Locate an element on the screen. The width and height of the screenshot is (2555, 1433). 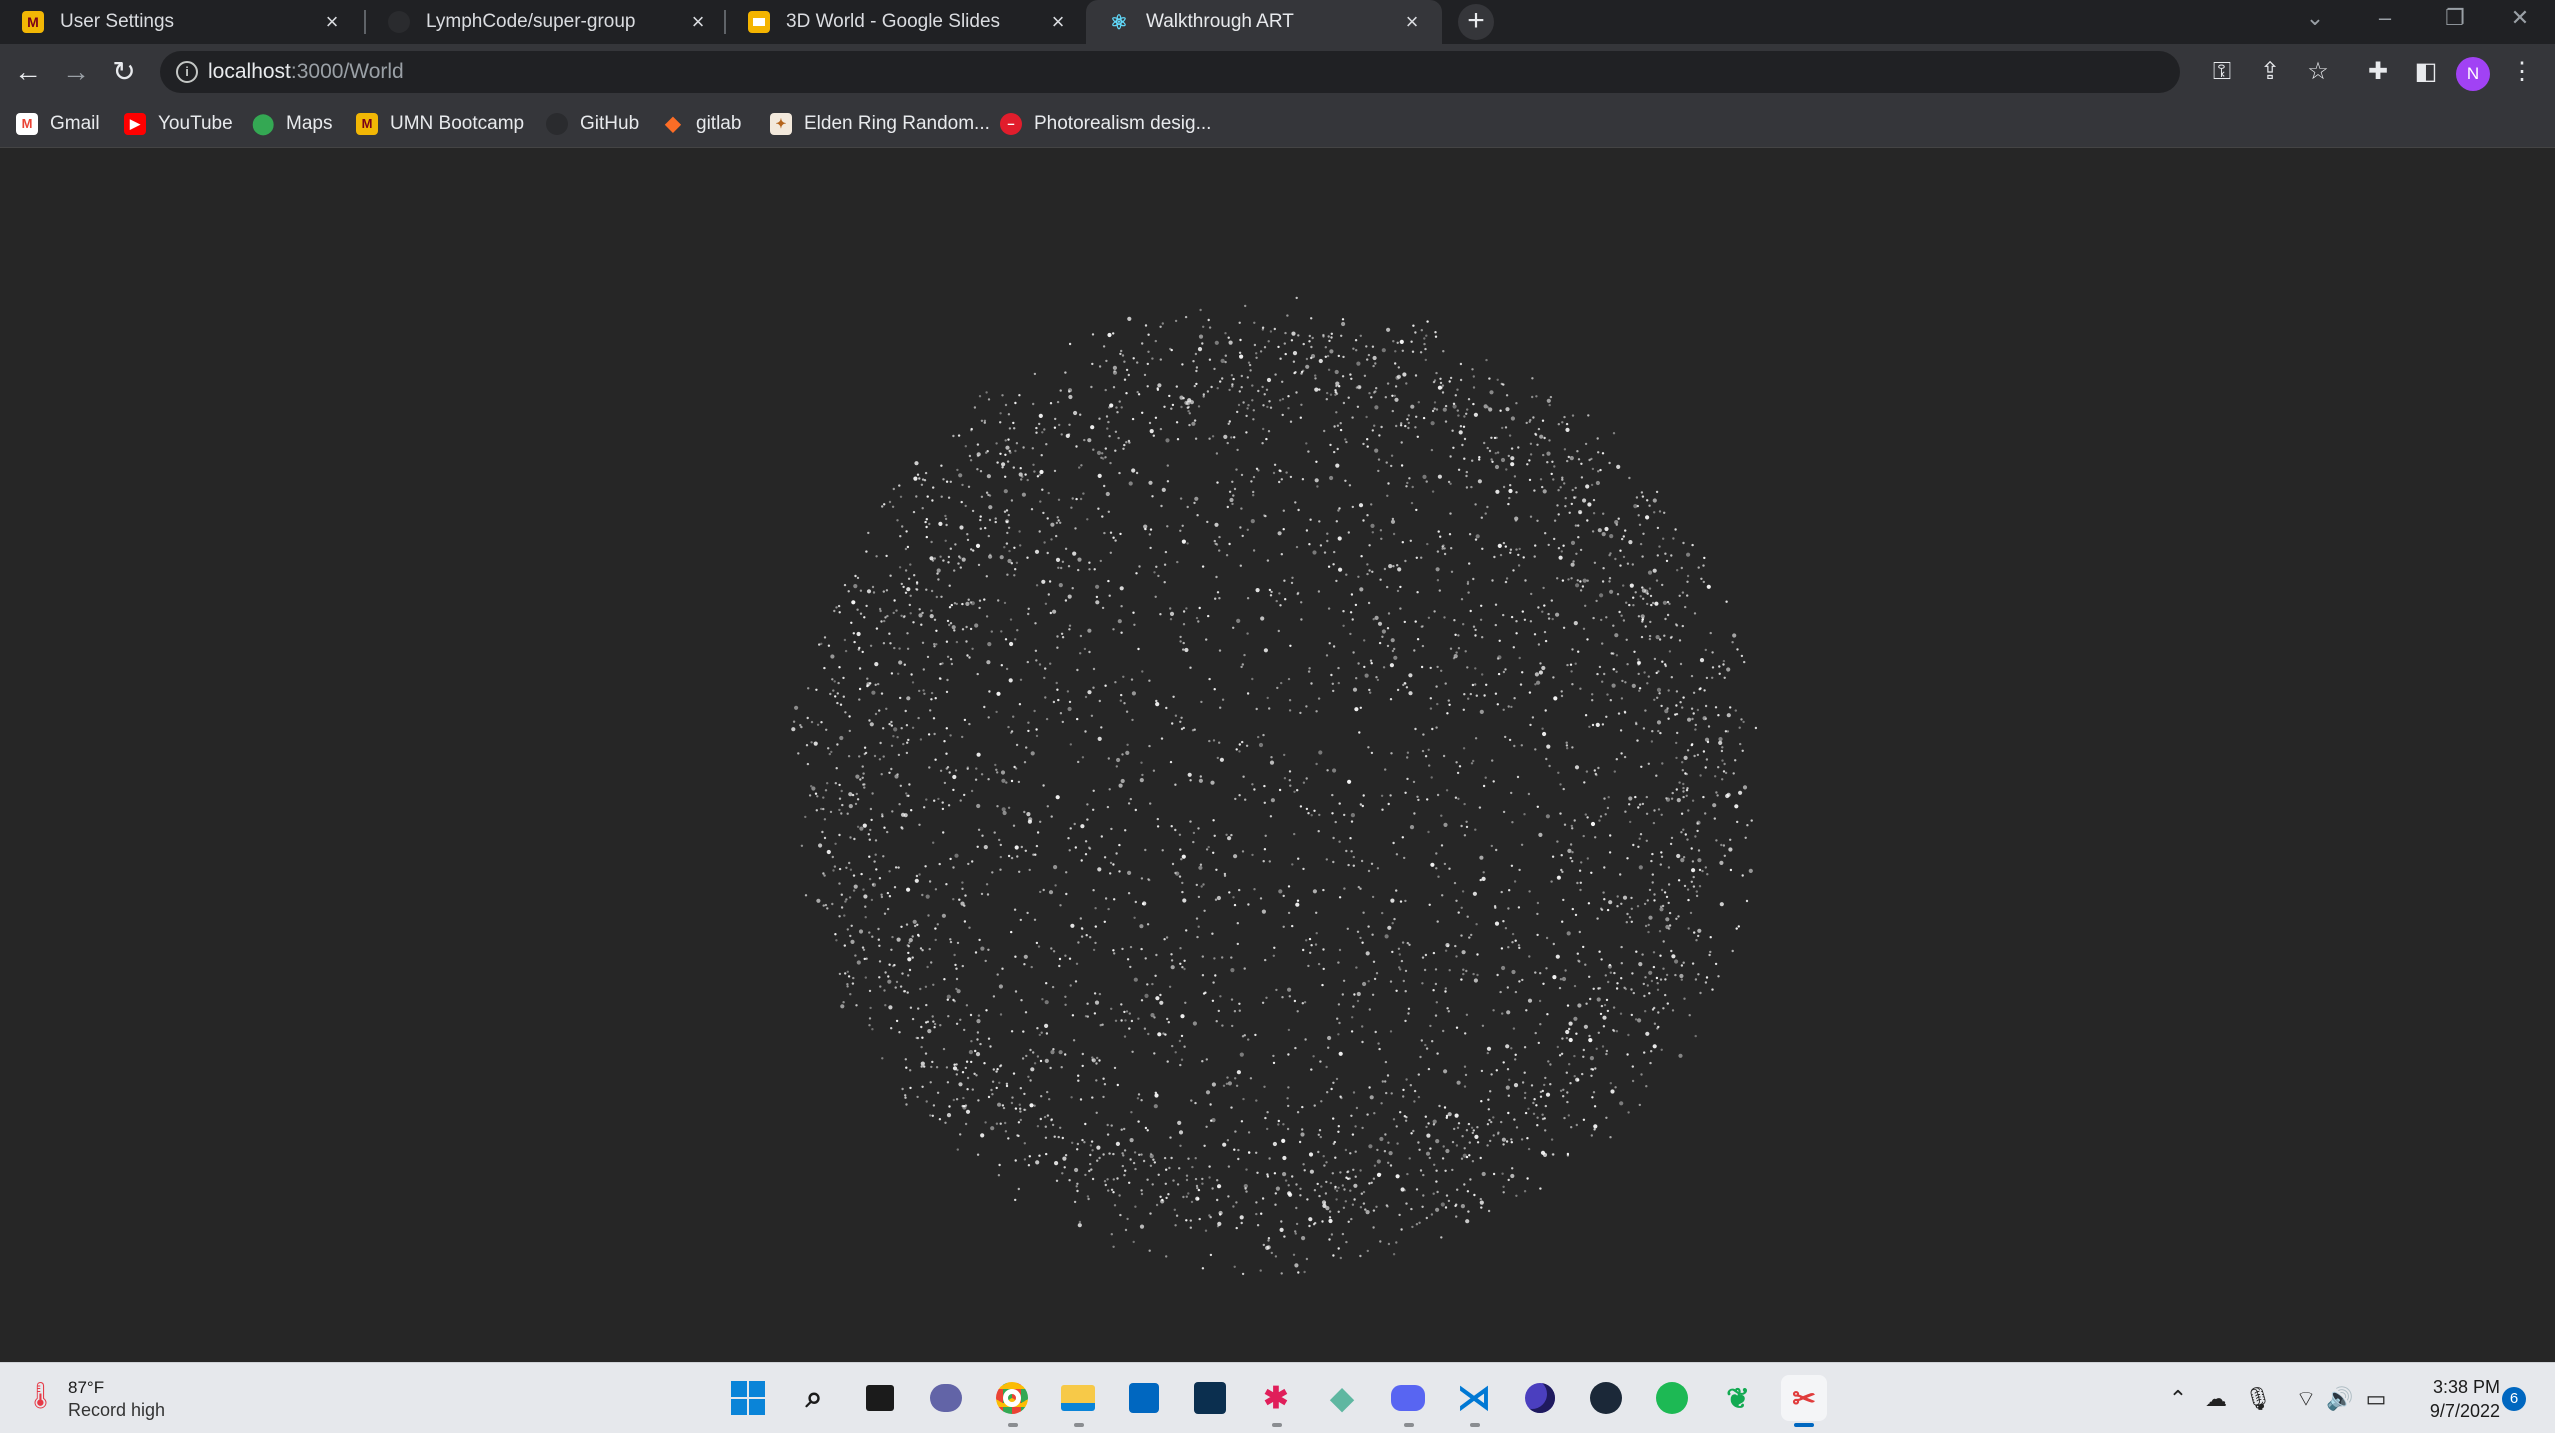
share-icon: ⇪ is located at coordinates (2270, 72).